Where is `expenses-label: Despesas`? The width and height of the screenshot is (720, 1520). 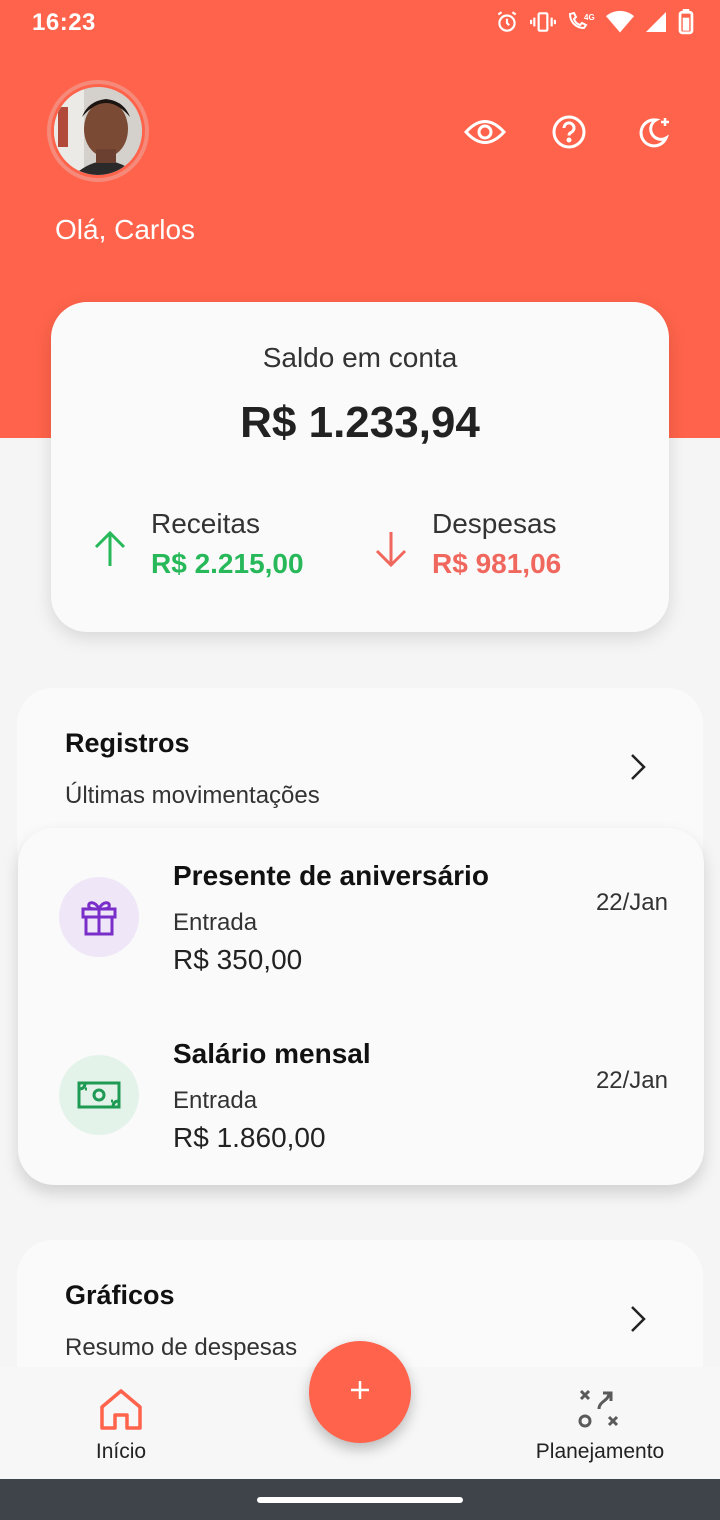
expenses-label: Despesas is located at coordinates (494, 523).